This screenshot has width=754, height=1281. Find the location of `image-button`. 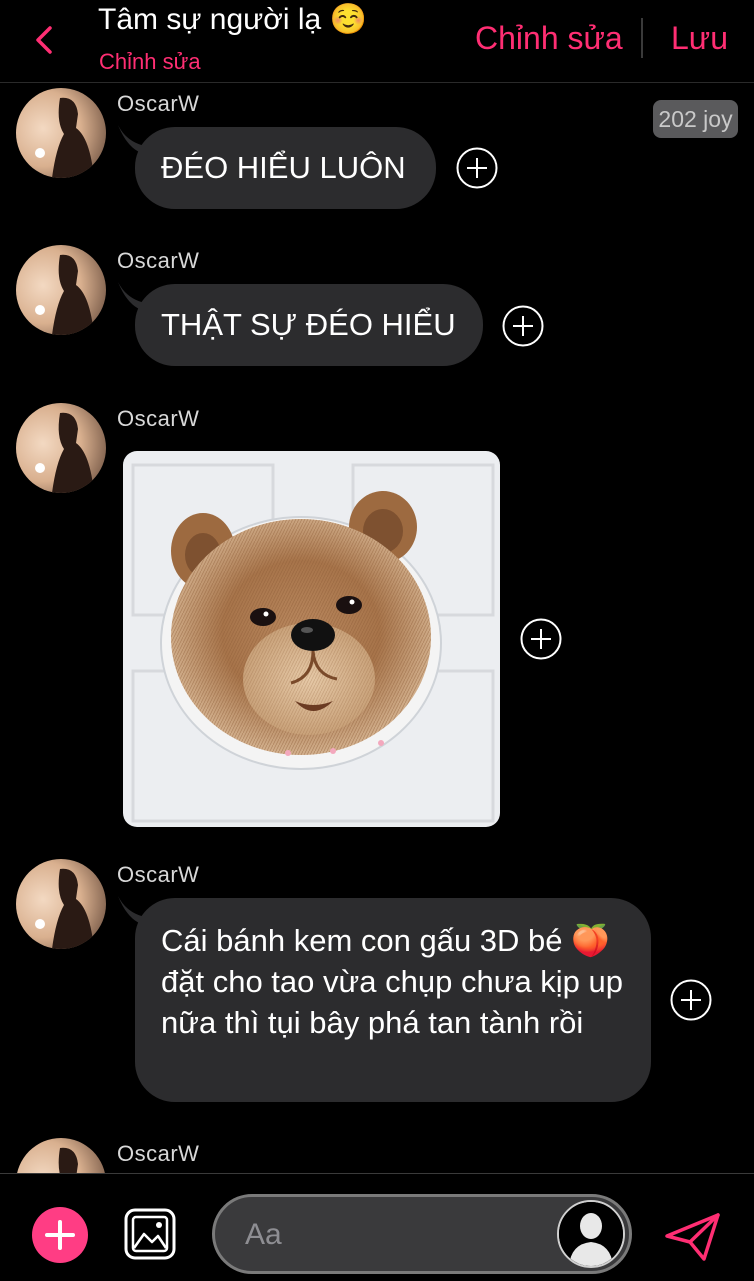

image-button is located at coordinates (150, 1234).